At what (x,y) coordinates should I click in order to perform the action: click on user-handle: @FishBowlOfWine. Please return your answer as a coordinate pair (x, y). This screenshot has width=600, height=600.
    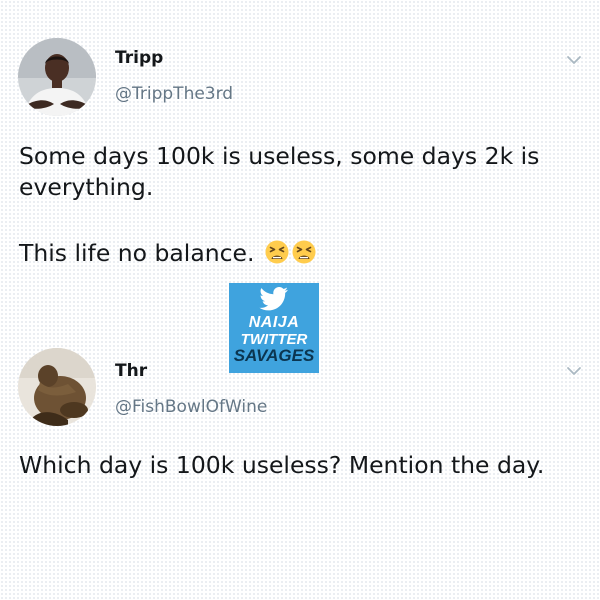
    Looking at the image, I should click on (191, 407).